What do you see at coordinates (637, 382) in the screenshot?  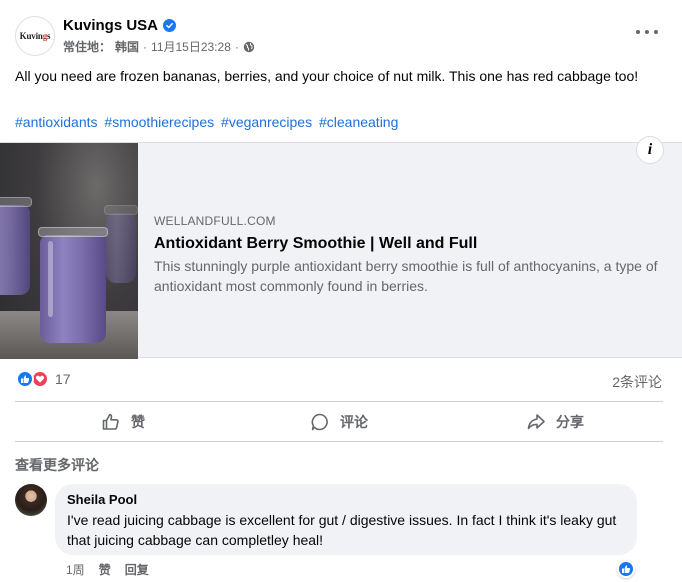 I see `comment-count: 2条评论` at bounding box center [637, 382].